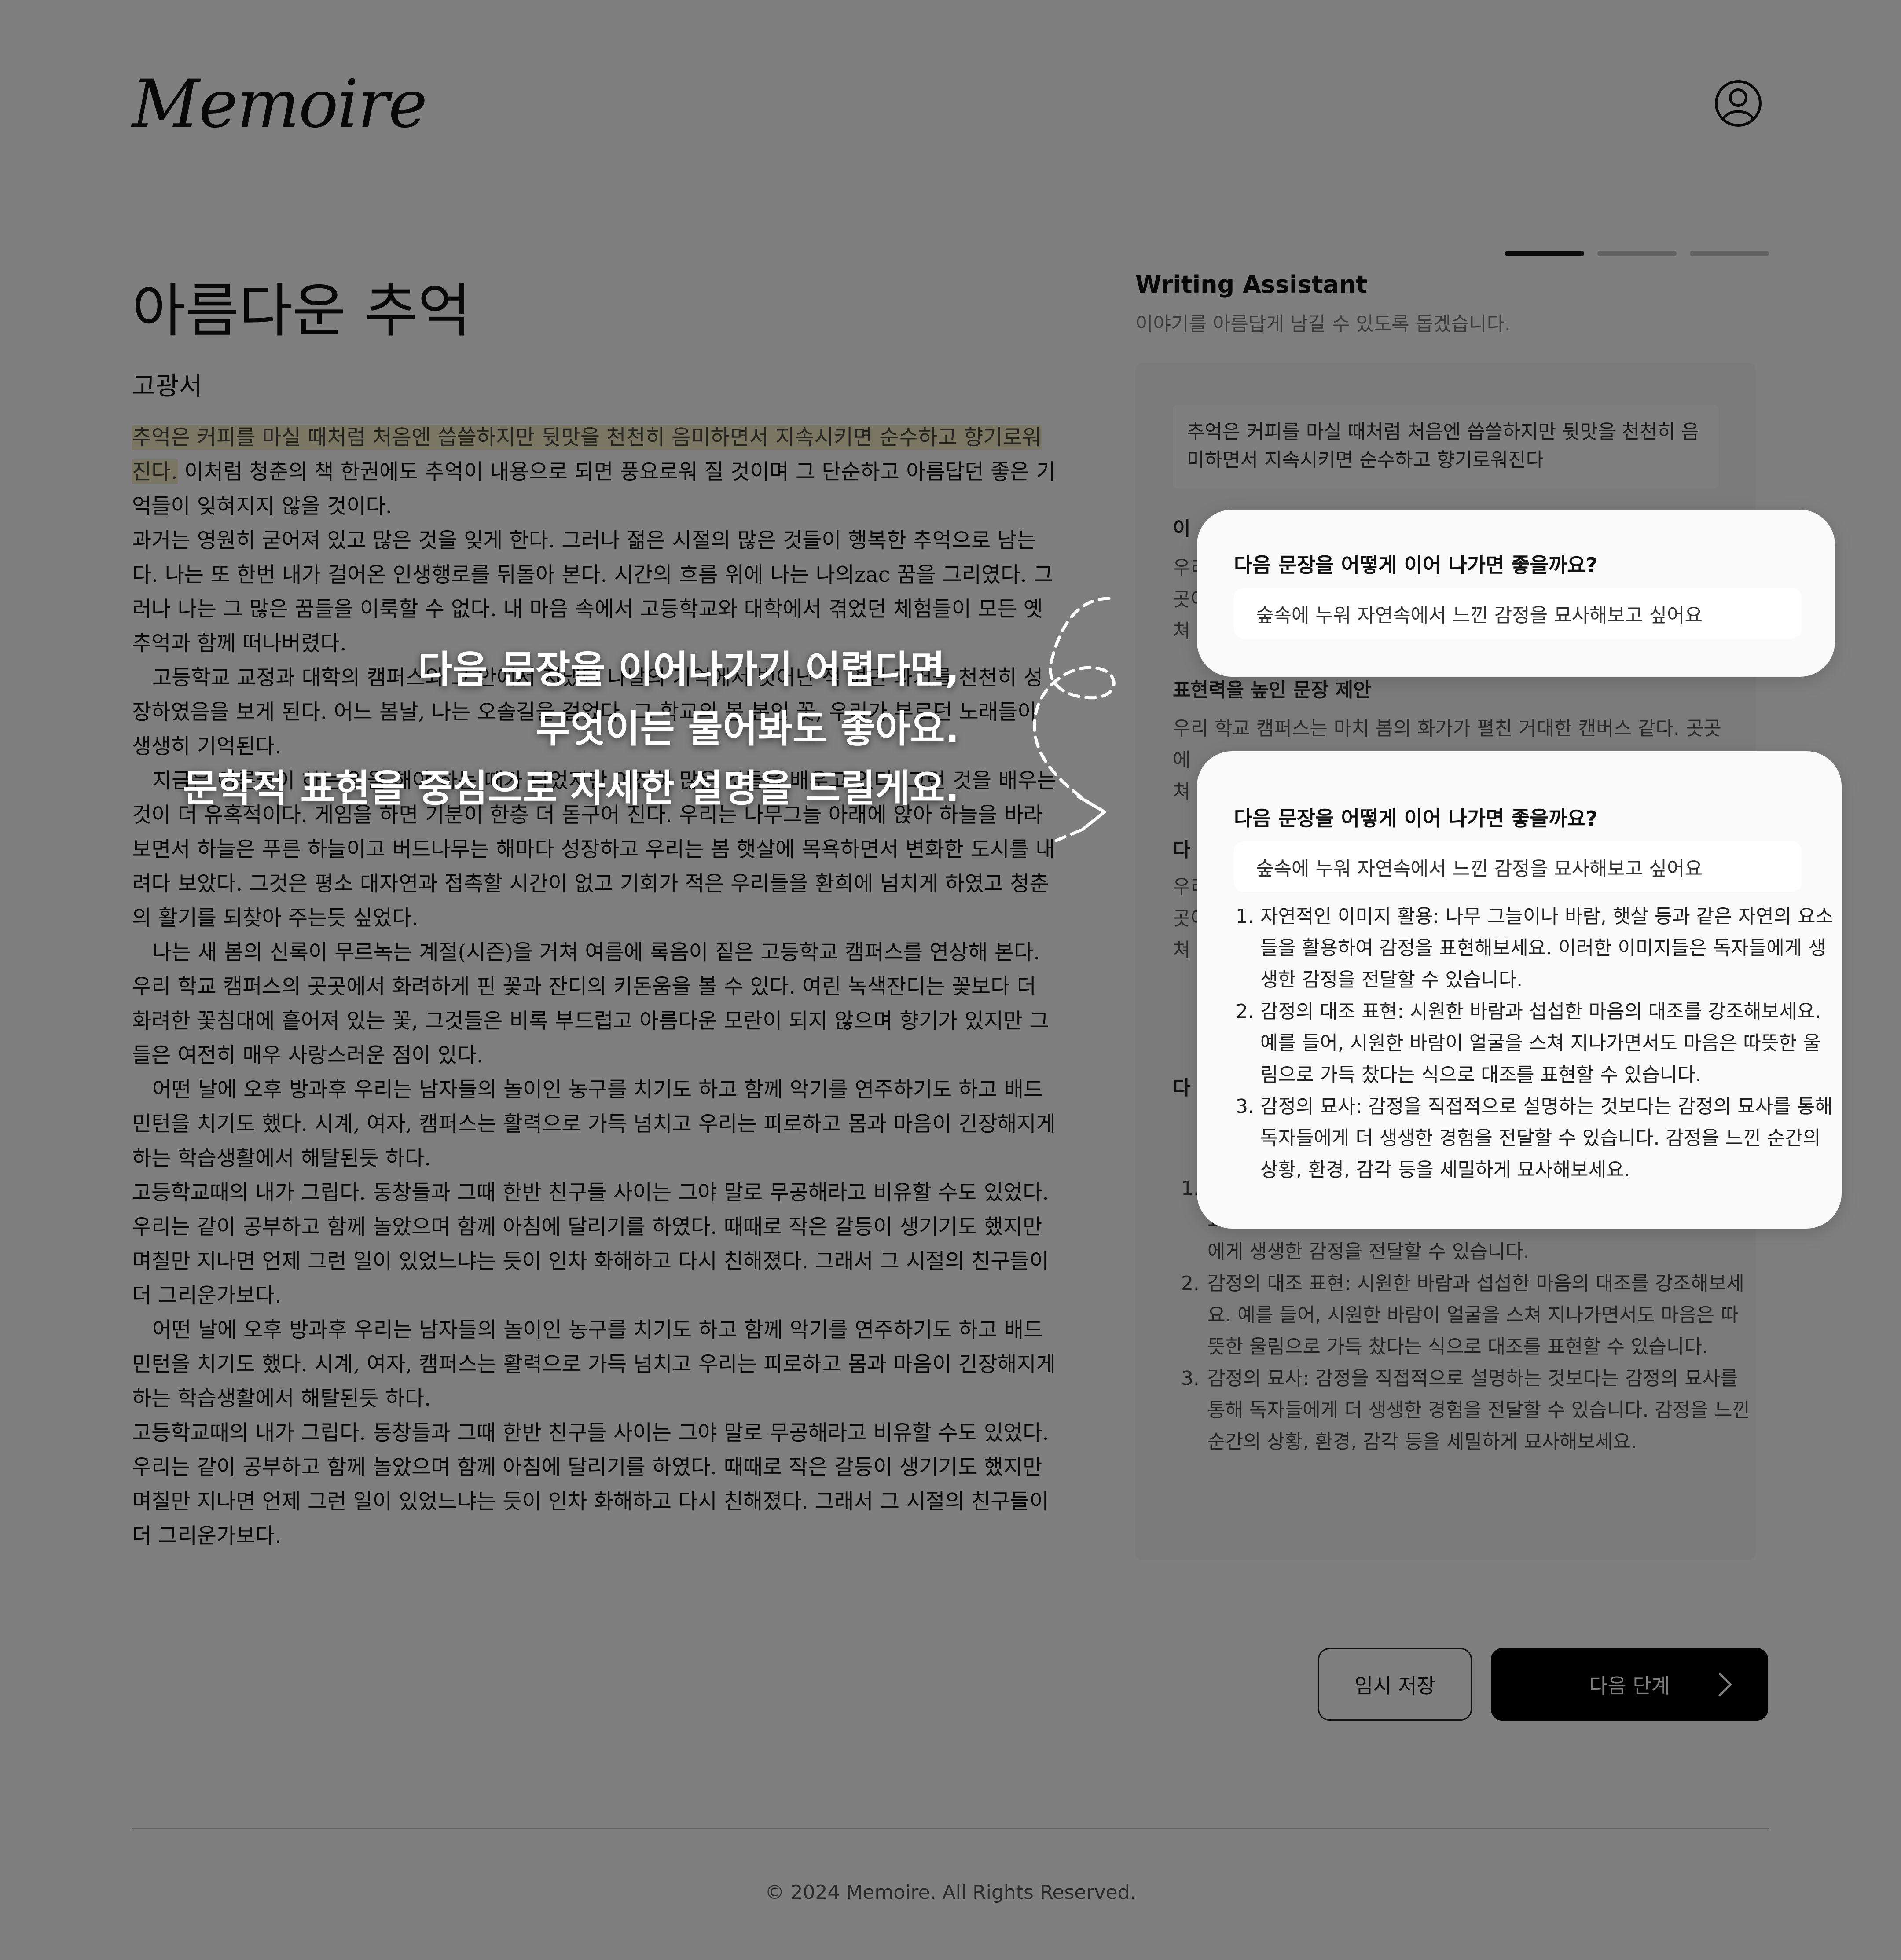 The image size is (1901, 1960). What do you see at coordinates (571, 789) in the screenshot?
I see `tip-line: 문학적 표현을 중심으로 자세한 설명을 드릴게요.` at bounding box center [571, 789].